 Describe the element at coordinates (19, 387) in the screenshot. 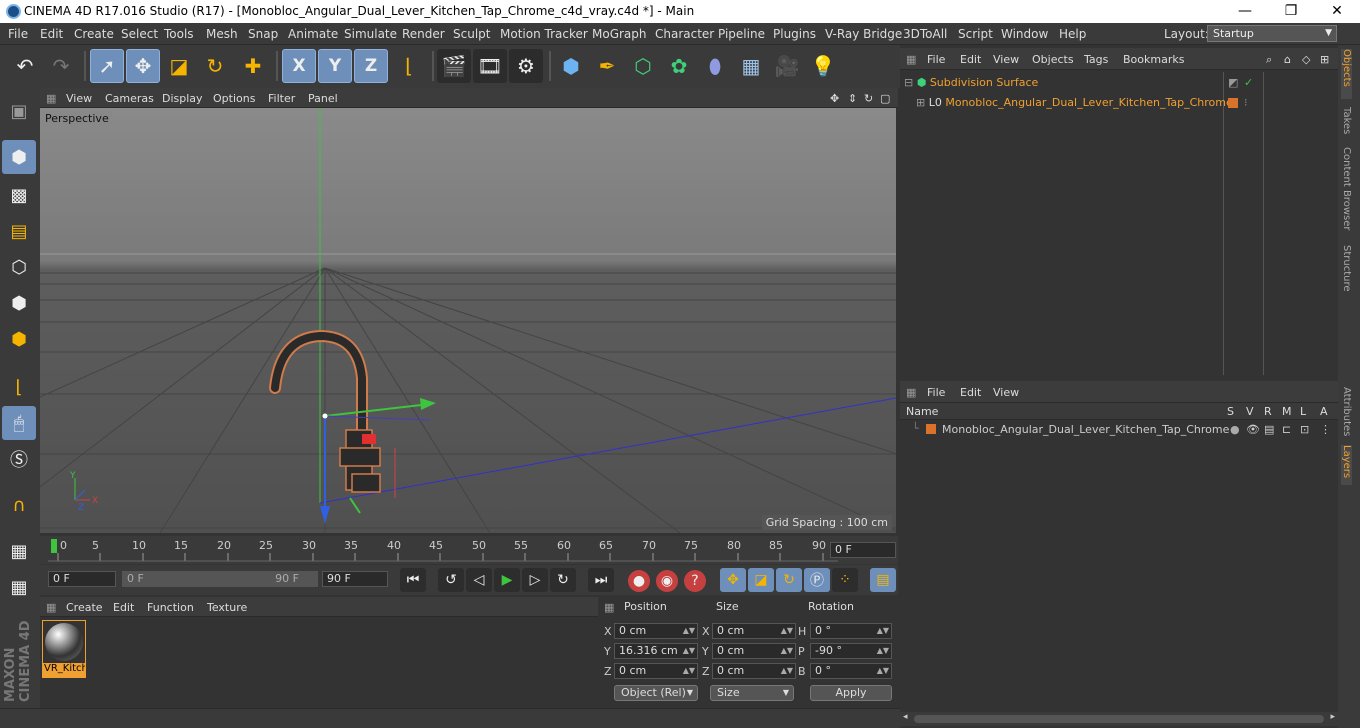

I see `axis-mode-icon: ⌊` at that location.